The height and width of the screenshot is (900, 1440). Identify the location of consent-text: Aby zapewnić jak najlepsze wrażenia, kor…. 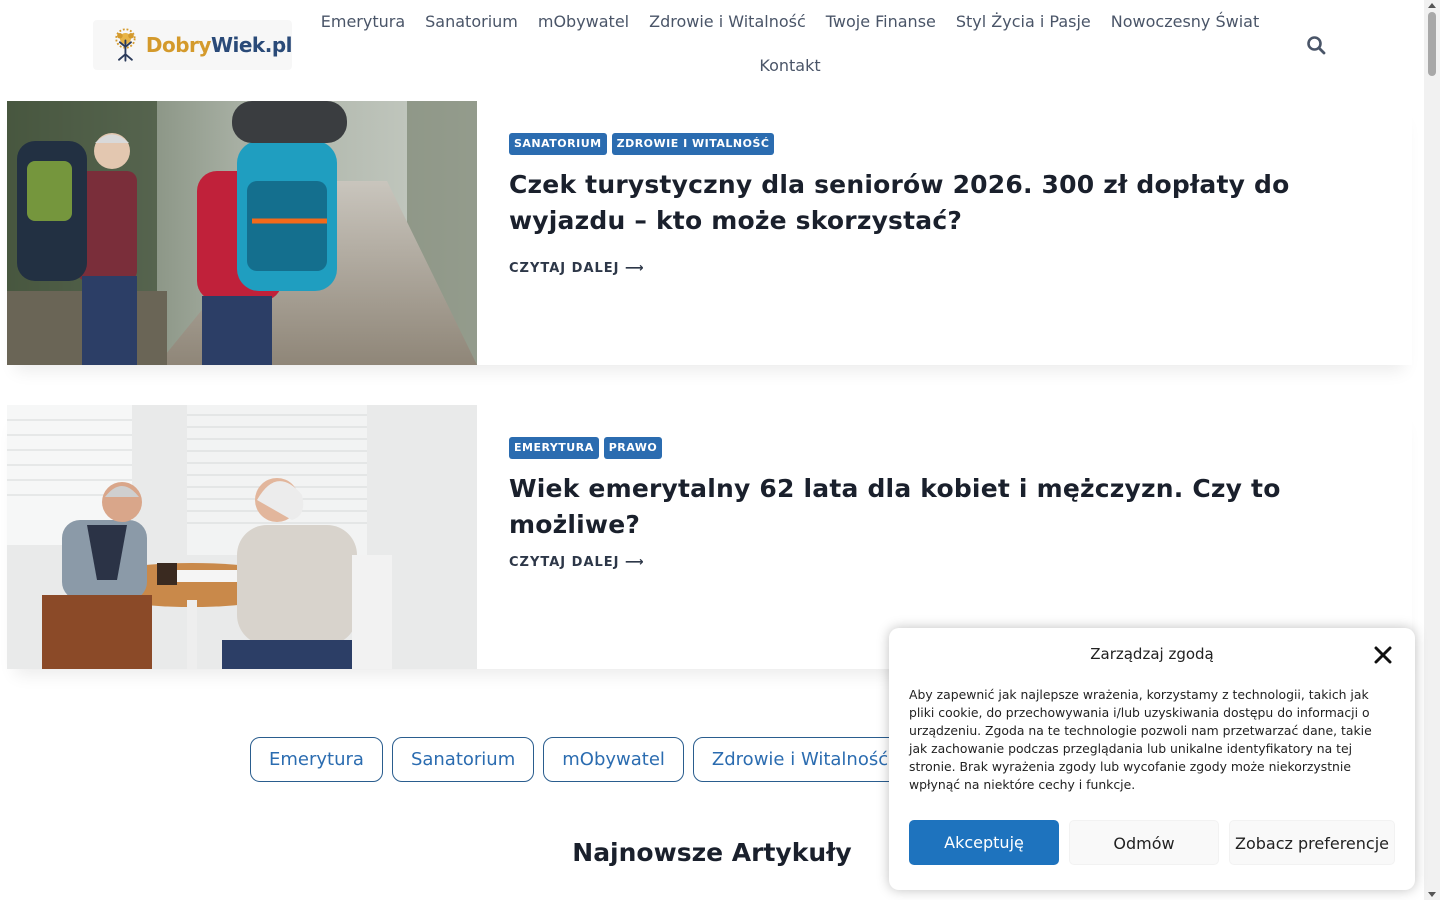
(1140, 739).